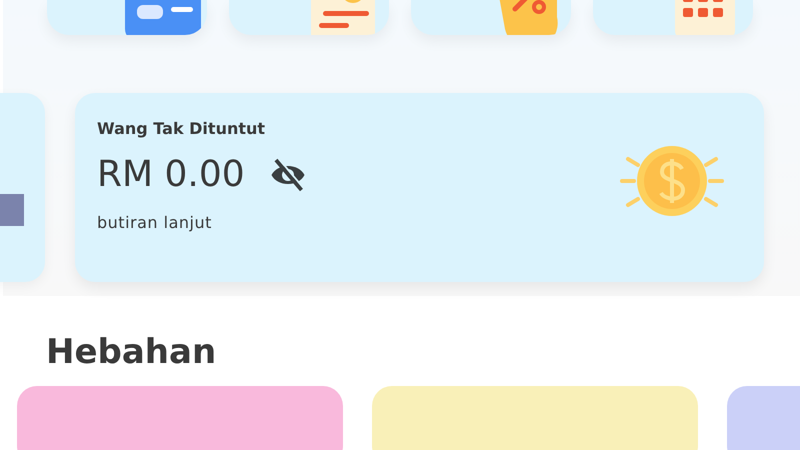 The width and height of the screenshot is (800, 450). I want to click on card-title: Wang Tak Dituntut, so click(181, 128).